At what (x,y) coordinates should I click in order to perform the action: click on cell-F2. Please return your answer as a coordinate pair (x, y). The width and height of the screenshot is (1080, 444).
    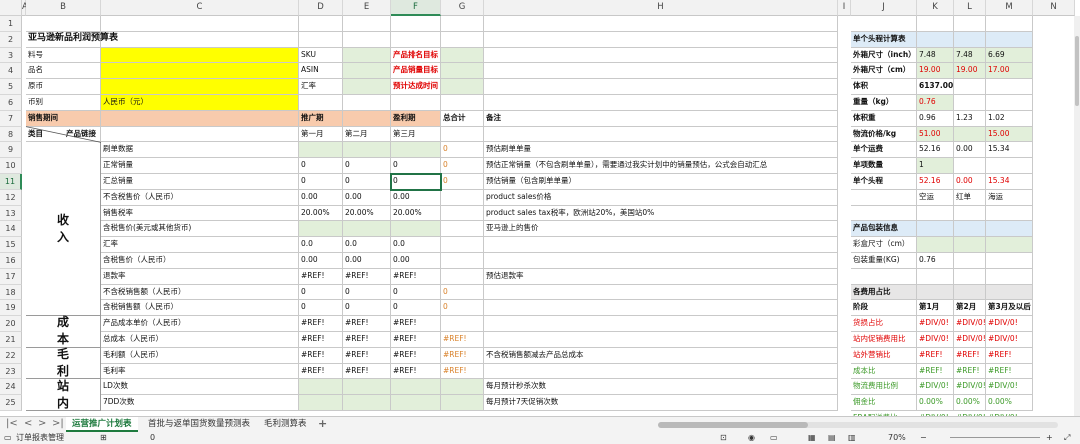
    Looking at the image, I should click on (416, 39).